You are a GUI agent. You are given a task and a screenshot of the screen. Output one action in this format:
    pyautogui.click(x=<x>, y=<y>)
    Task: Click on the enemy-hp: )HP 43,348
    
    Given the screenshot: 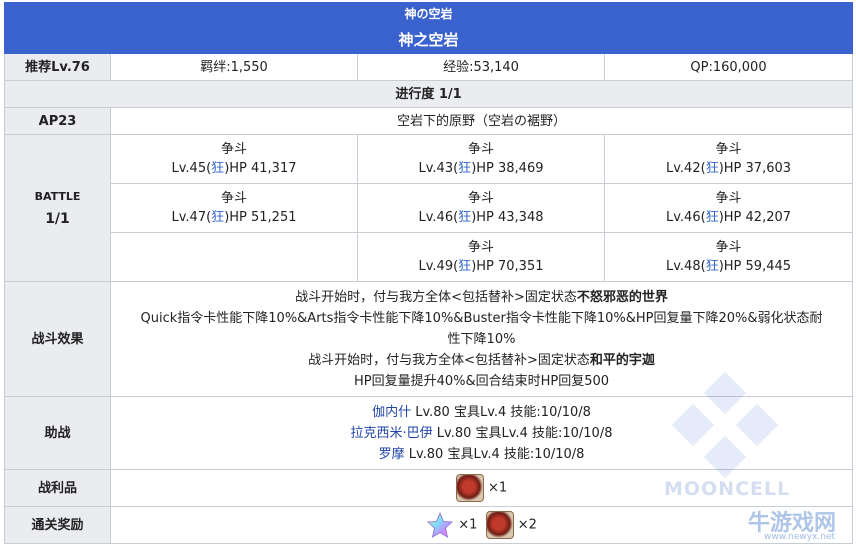 What is the action you would take?
    pyautogui.click(x=507, y=217)
    